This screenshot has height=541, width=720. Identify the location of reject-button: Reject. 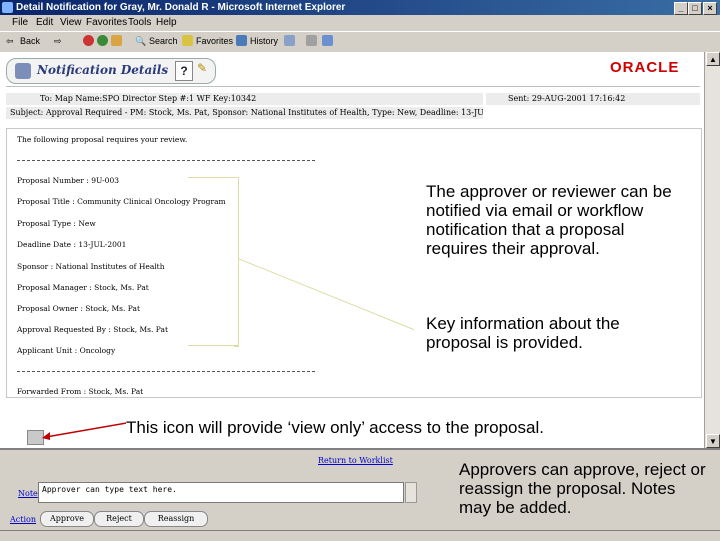
(119, 519).